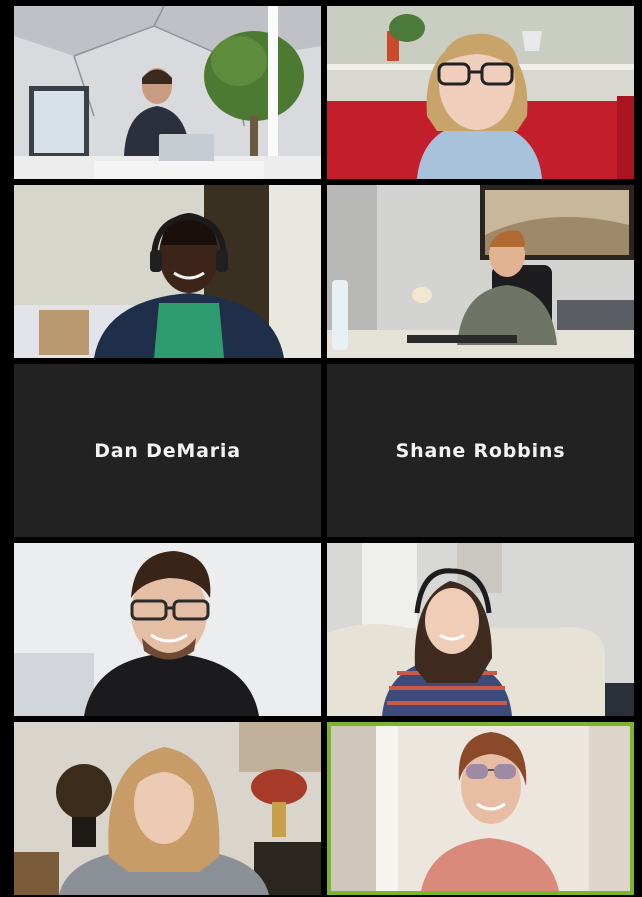 The image size is (642, 897). I want to click on participant-name: Shane Robbins, so click(480, 450).